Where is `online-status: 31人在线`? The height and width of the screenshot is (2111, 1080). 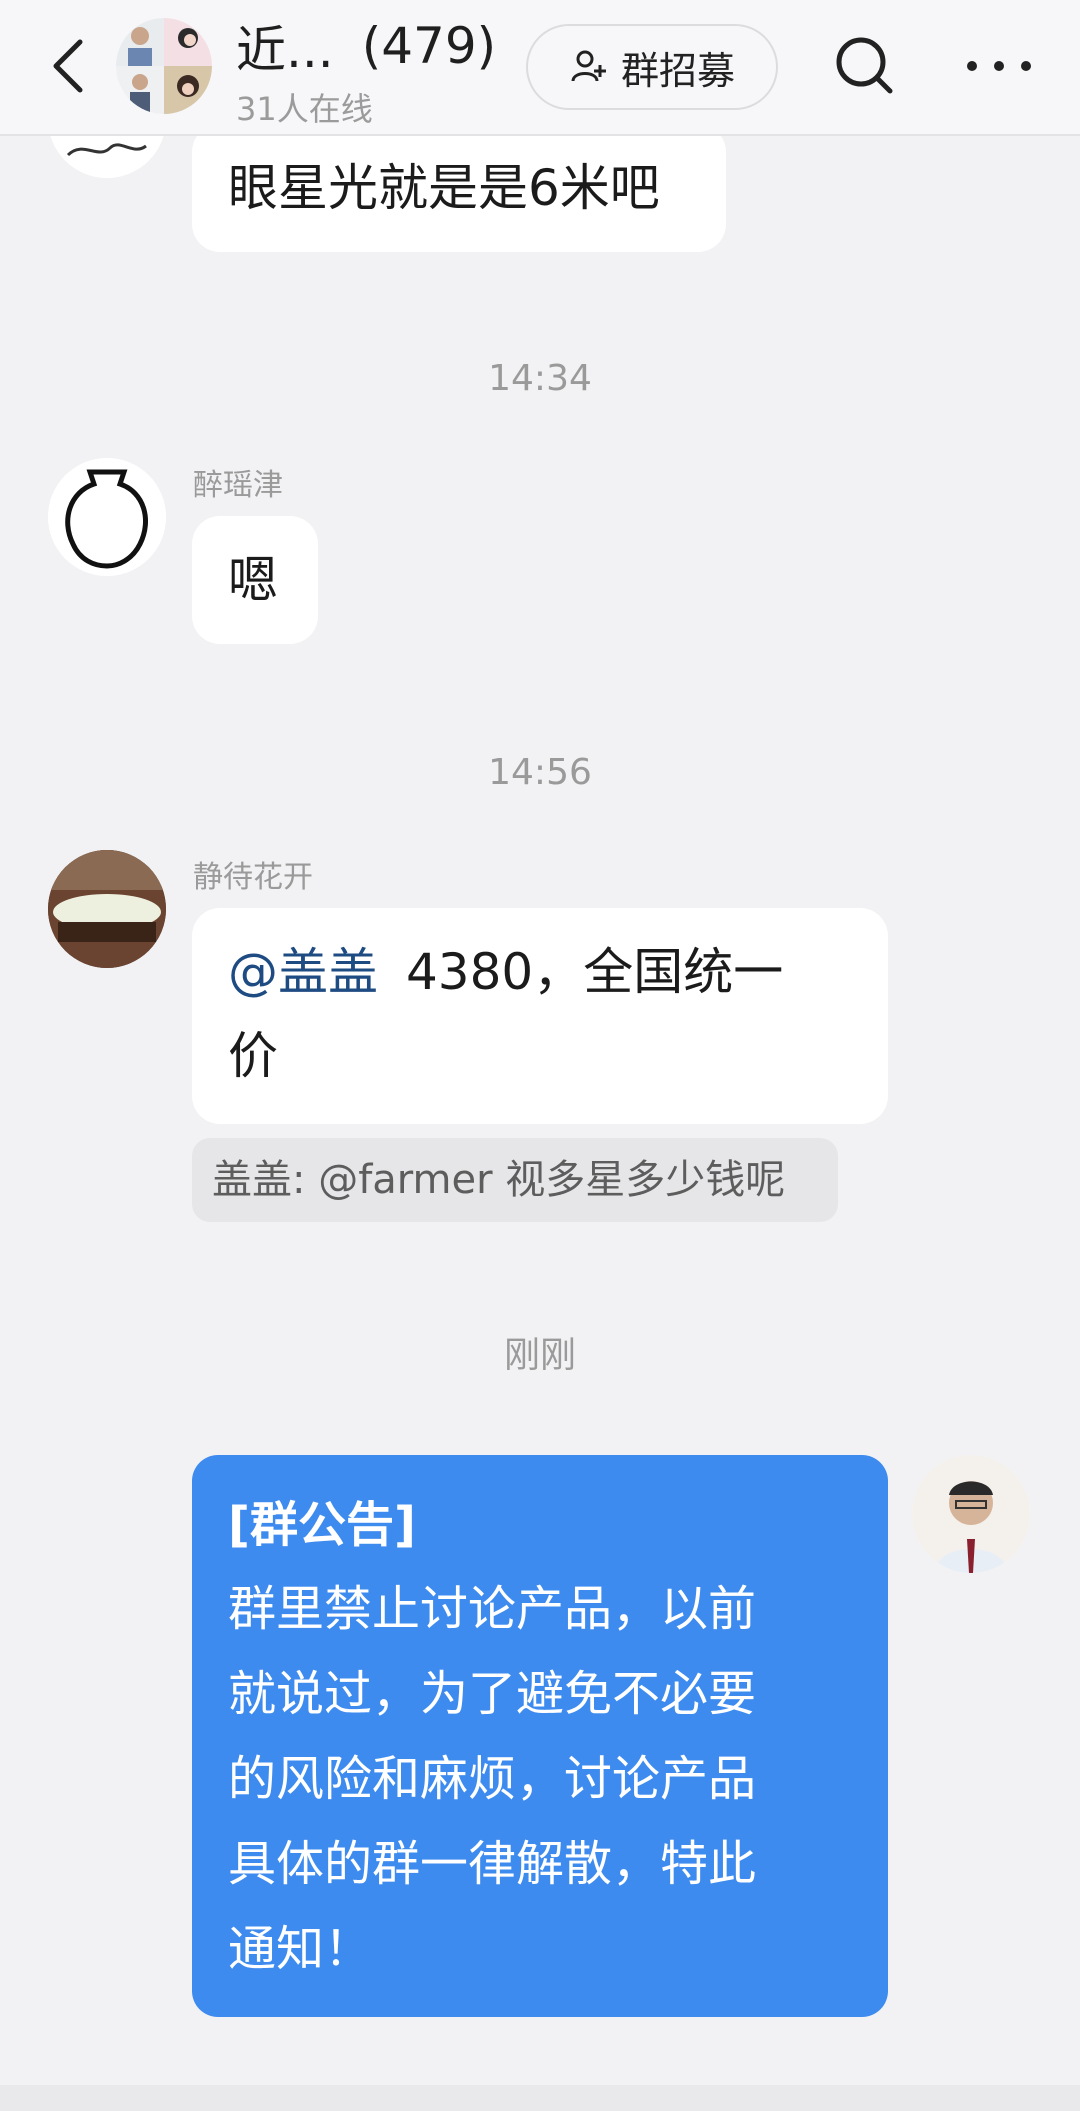
online-status: 31人在线 is located at coordinates (304, 109).